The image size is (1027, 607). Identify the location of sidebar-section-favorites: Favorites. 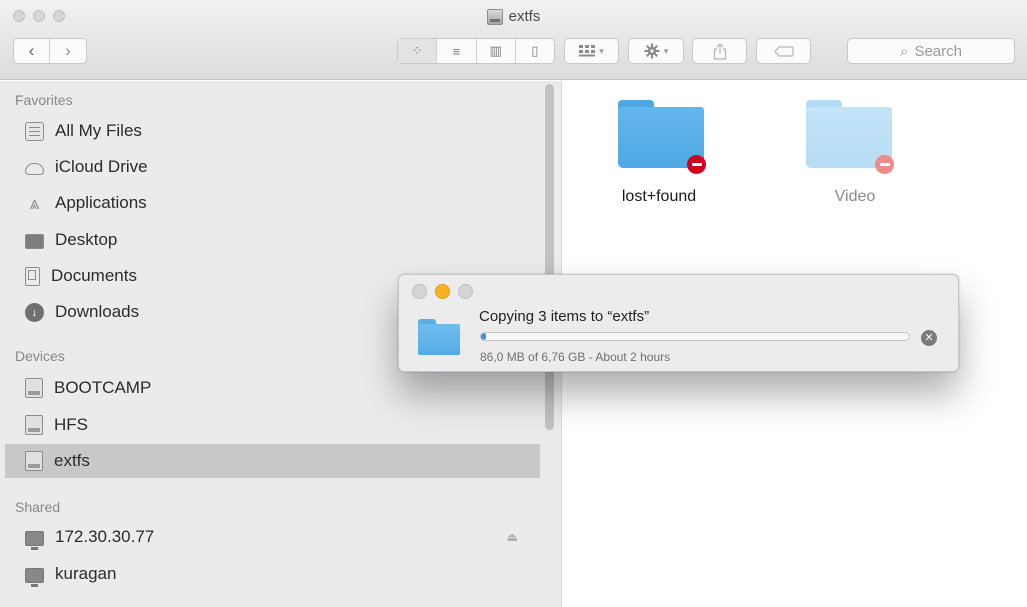
(44, 100).